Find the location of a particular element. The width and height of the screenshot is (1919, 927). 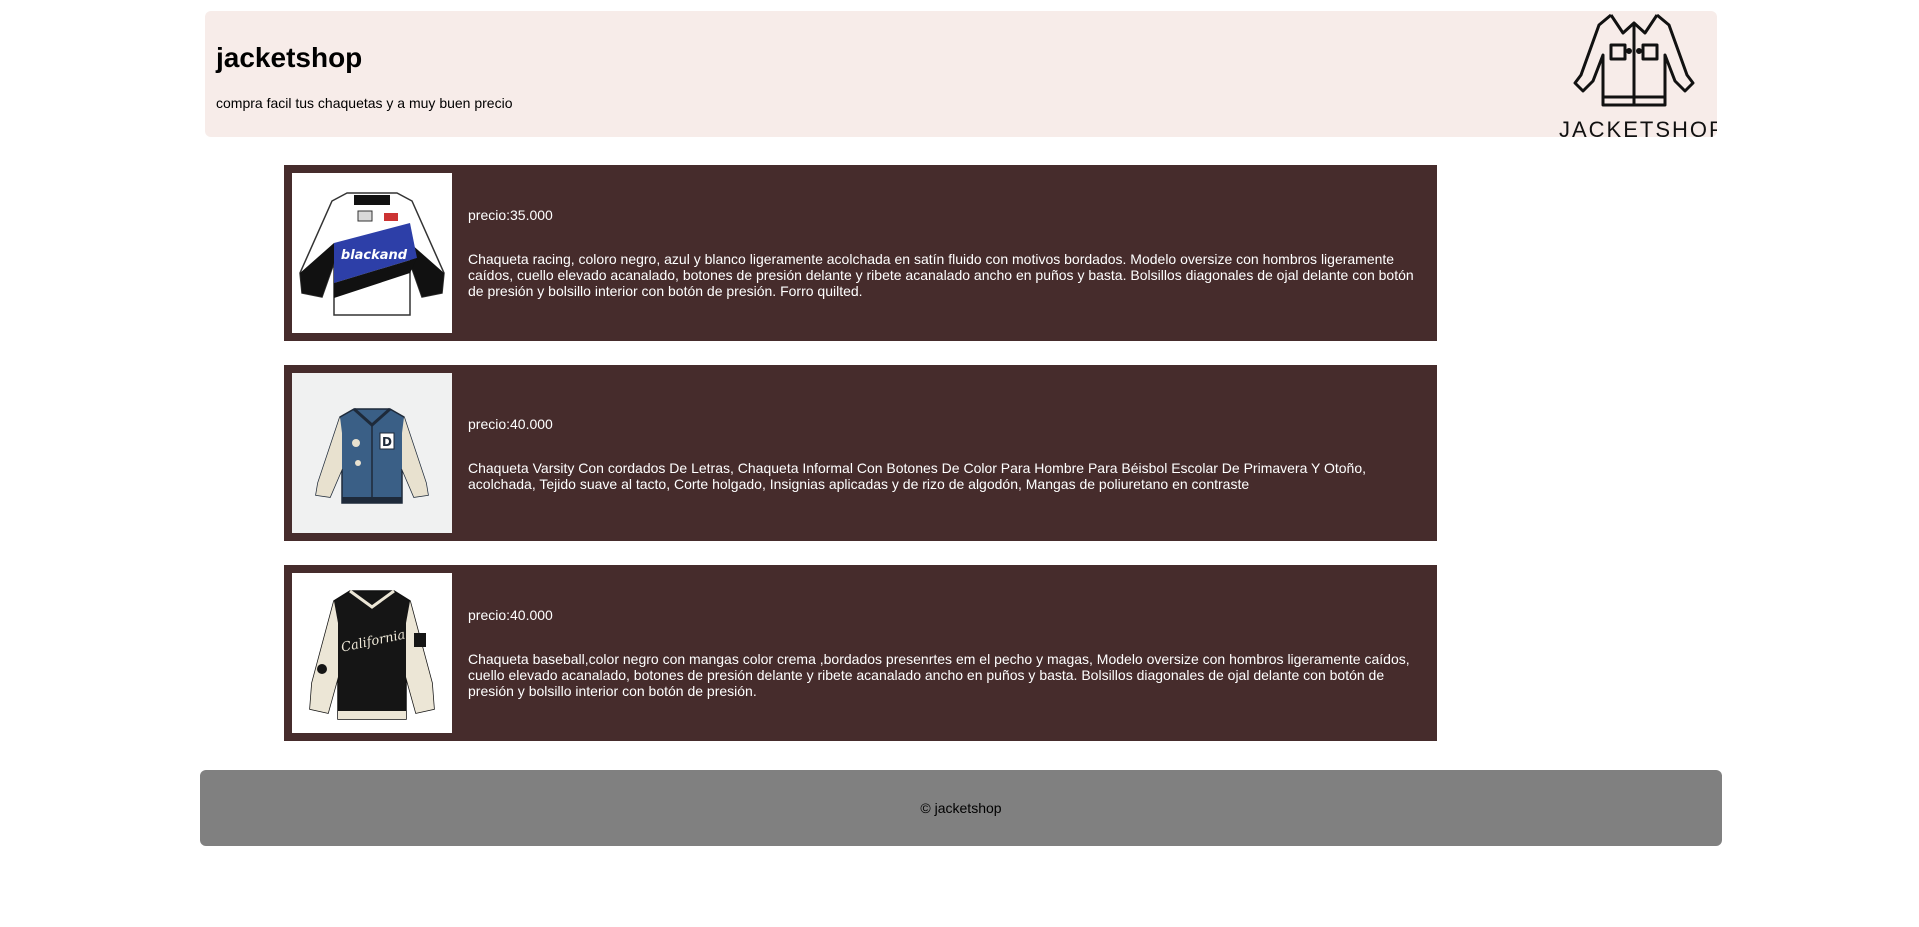

footer-copyright: © jacketshop is located at coordinates (961, 808).